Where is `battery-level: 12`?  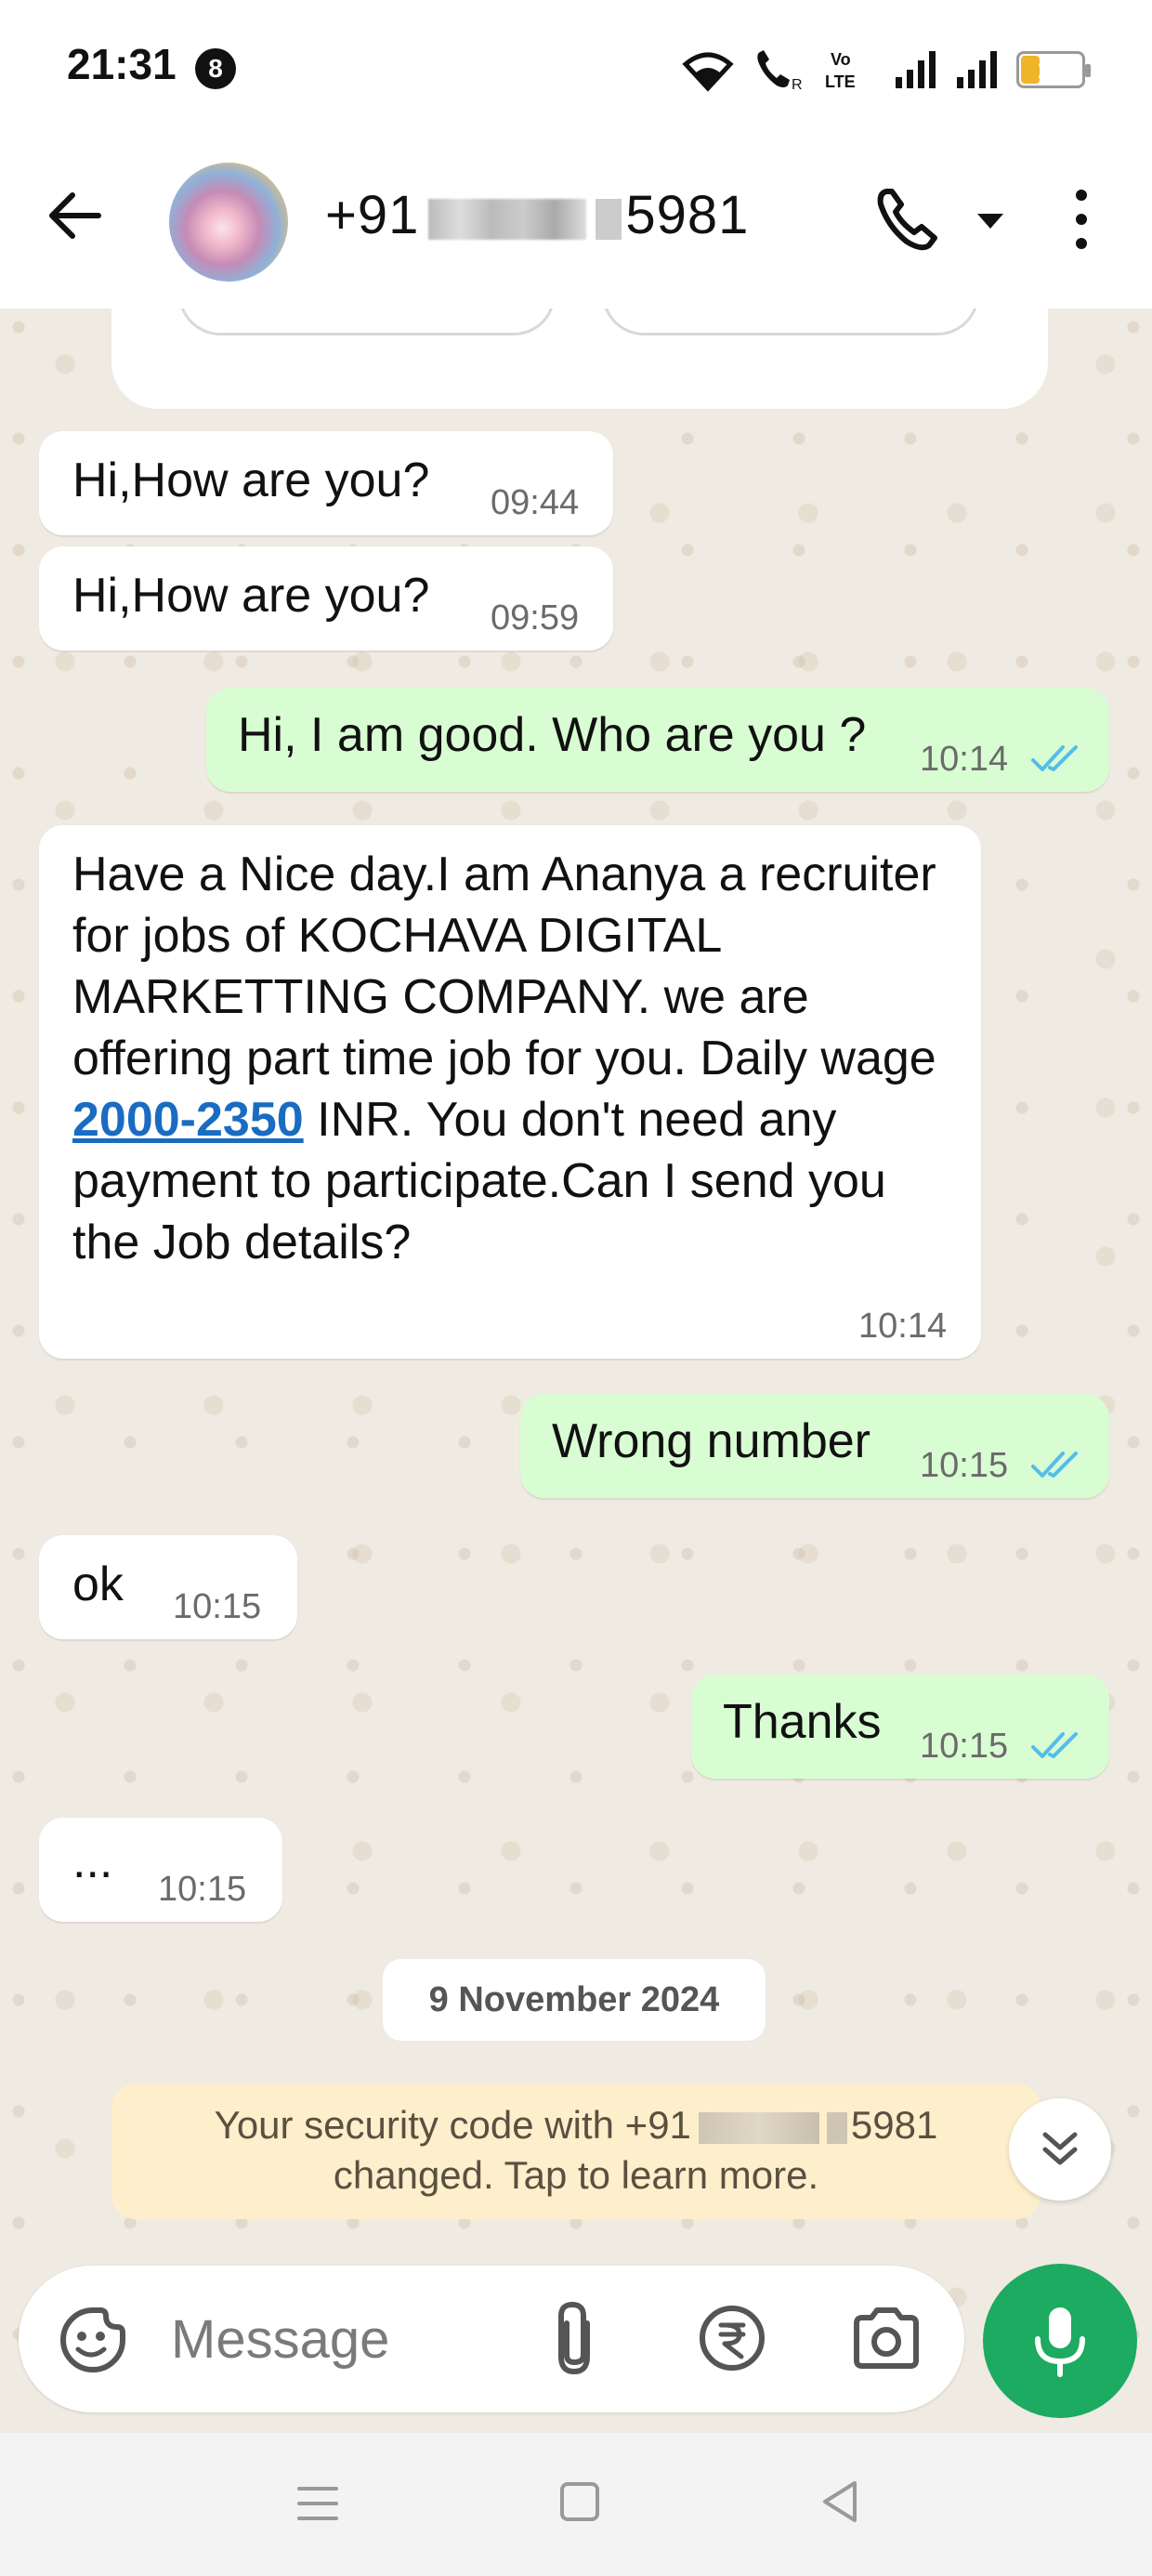 battery-level: 12 is located at coordinates (1051, 69).